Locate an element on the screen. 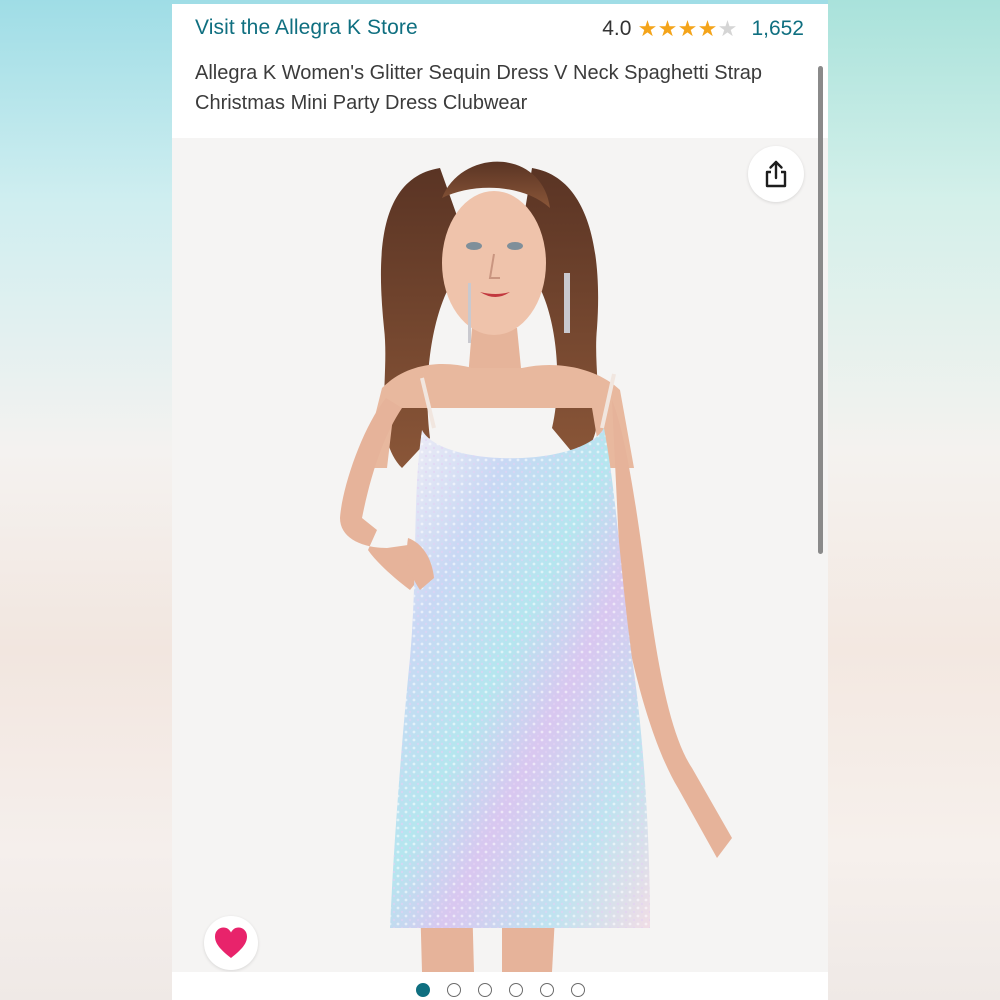 The height and width of the screenshot is (1000, 1000). share-icon is located at coordinates (776, 174).